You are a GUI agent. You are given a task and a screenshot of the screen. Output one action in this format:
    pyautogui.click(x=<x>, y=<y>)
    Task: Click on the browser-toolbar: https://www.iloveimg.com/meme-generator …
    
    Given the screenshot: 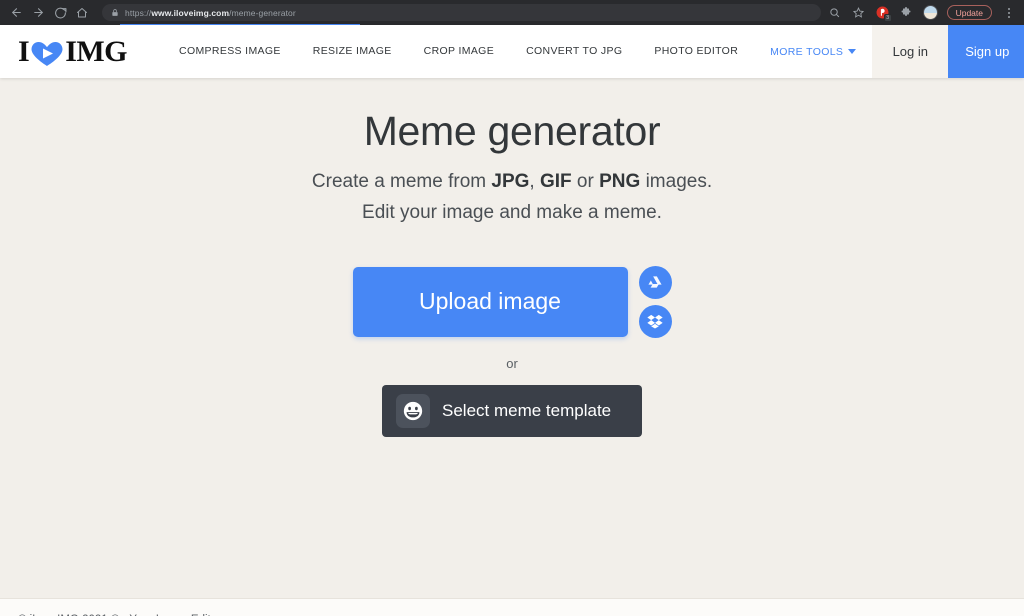 What is the action you would take?
    pyautogui.click(x=512, y=13)
    